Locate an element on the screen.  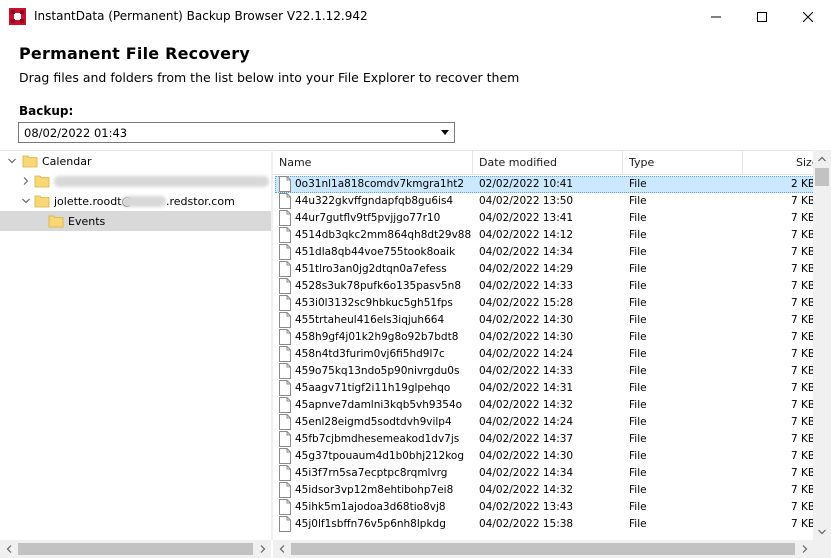
file-name-cell: 44ur7gutflv9tf5pvjjgo77r10 is located at coordinates (368, 218).